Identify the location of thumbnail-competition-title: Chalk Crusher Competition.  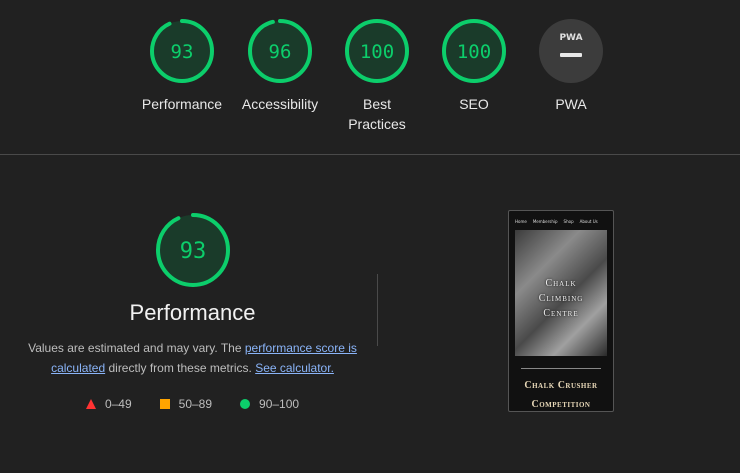
(561, 393).